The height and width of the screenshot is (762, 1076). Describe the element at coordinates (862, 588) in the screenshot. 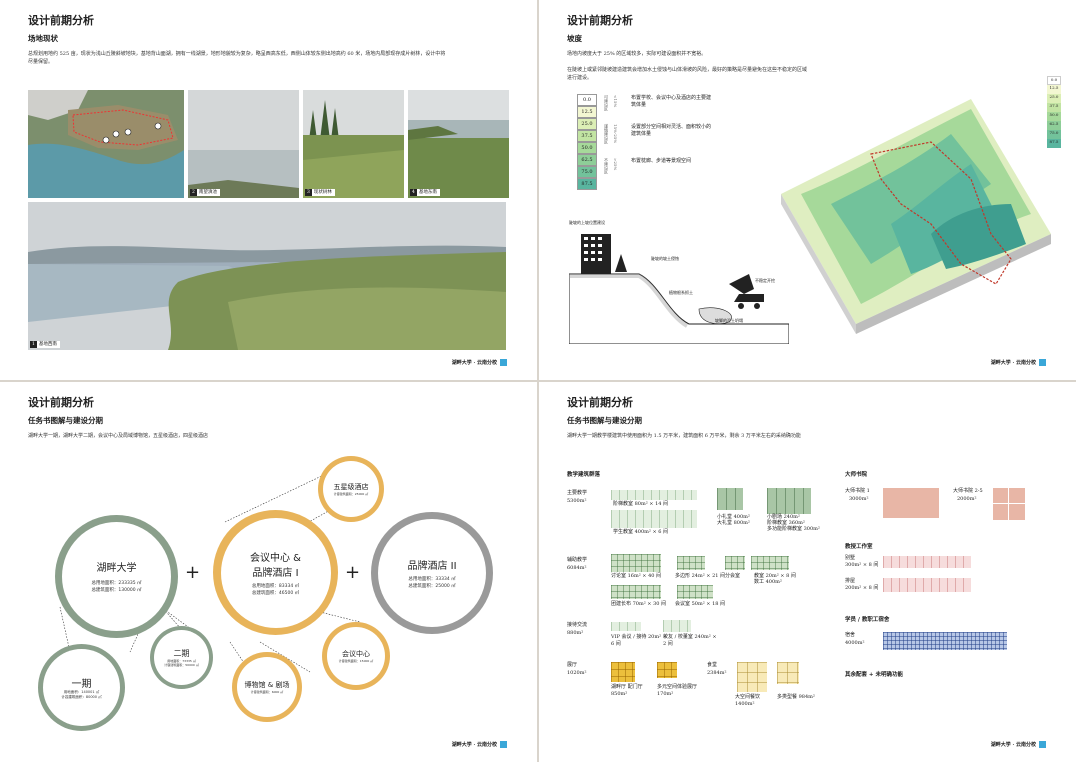

I see `row-house-detail: 200m² × 8 间` at that location.